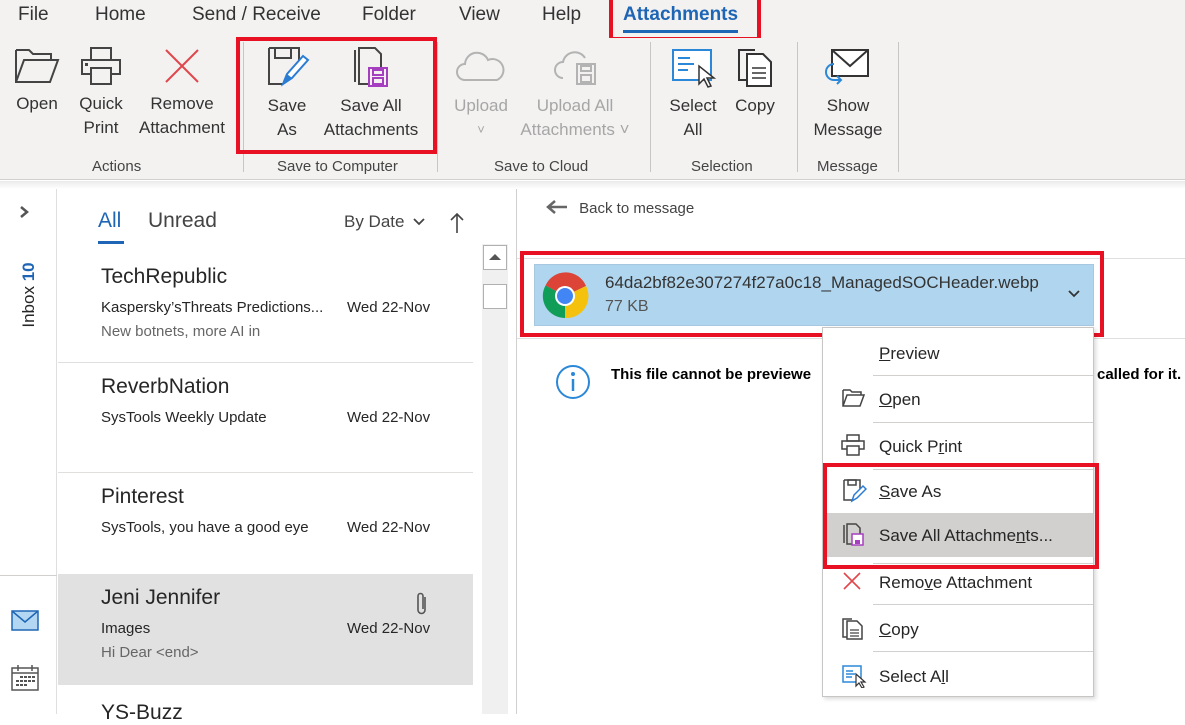 The width and height of the screenshot is (1185, 725). Describe the element at coordinates (126, 628) in the screenshot. I see `message-subject: Images` at that location.